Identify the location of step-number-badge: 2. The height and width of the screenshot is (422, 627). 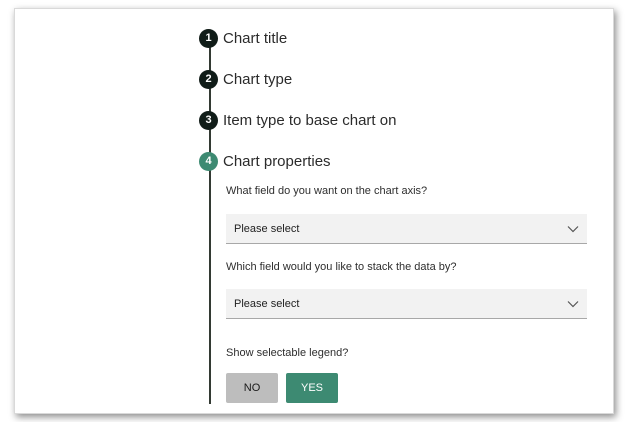
(208, 79).